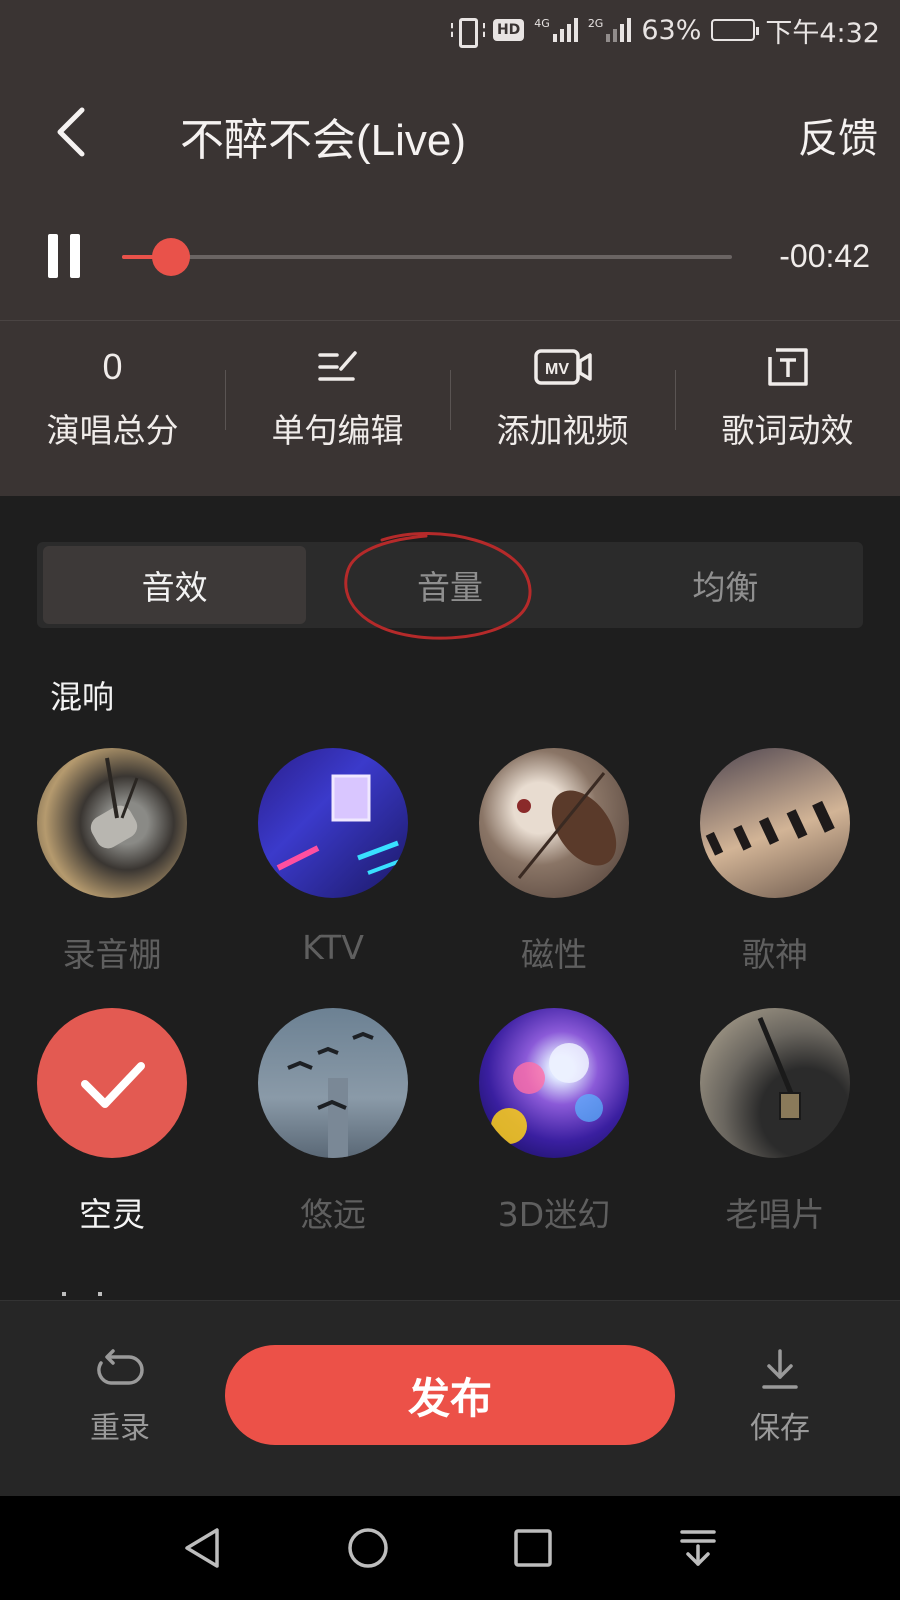 Image resolution: width=900 pixels, height=1600 pixels. I want to click on signal-2g-icon: 2G, so click(610, 30).